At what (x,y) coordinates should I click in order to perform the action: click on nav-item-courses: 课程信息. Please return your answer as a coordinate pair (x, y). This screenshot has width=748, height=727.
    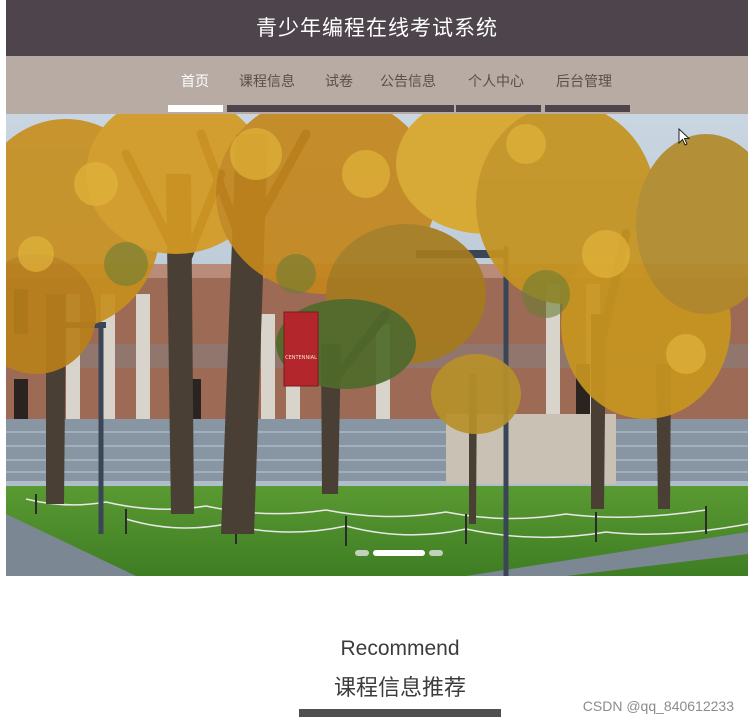
    Looking at the image, I should click on (267, 81).